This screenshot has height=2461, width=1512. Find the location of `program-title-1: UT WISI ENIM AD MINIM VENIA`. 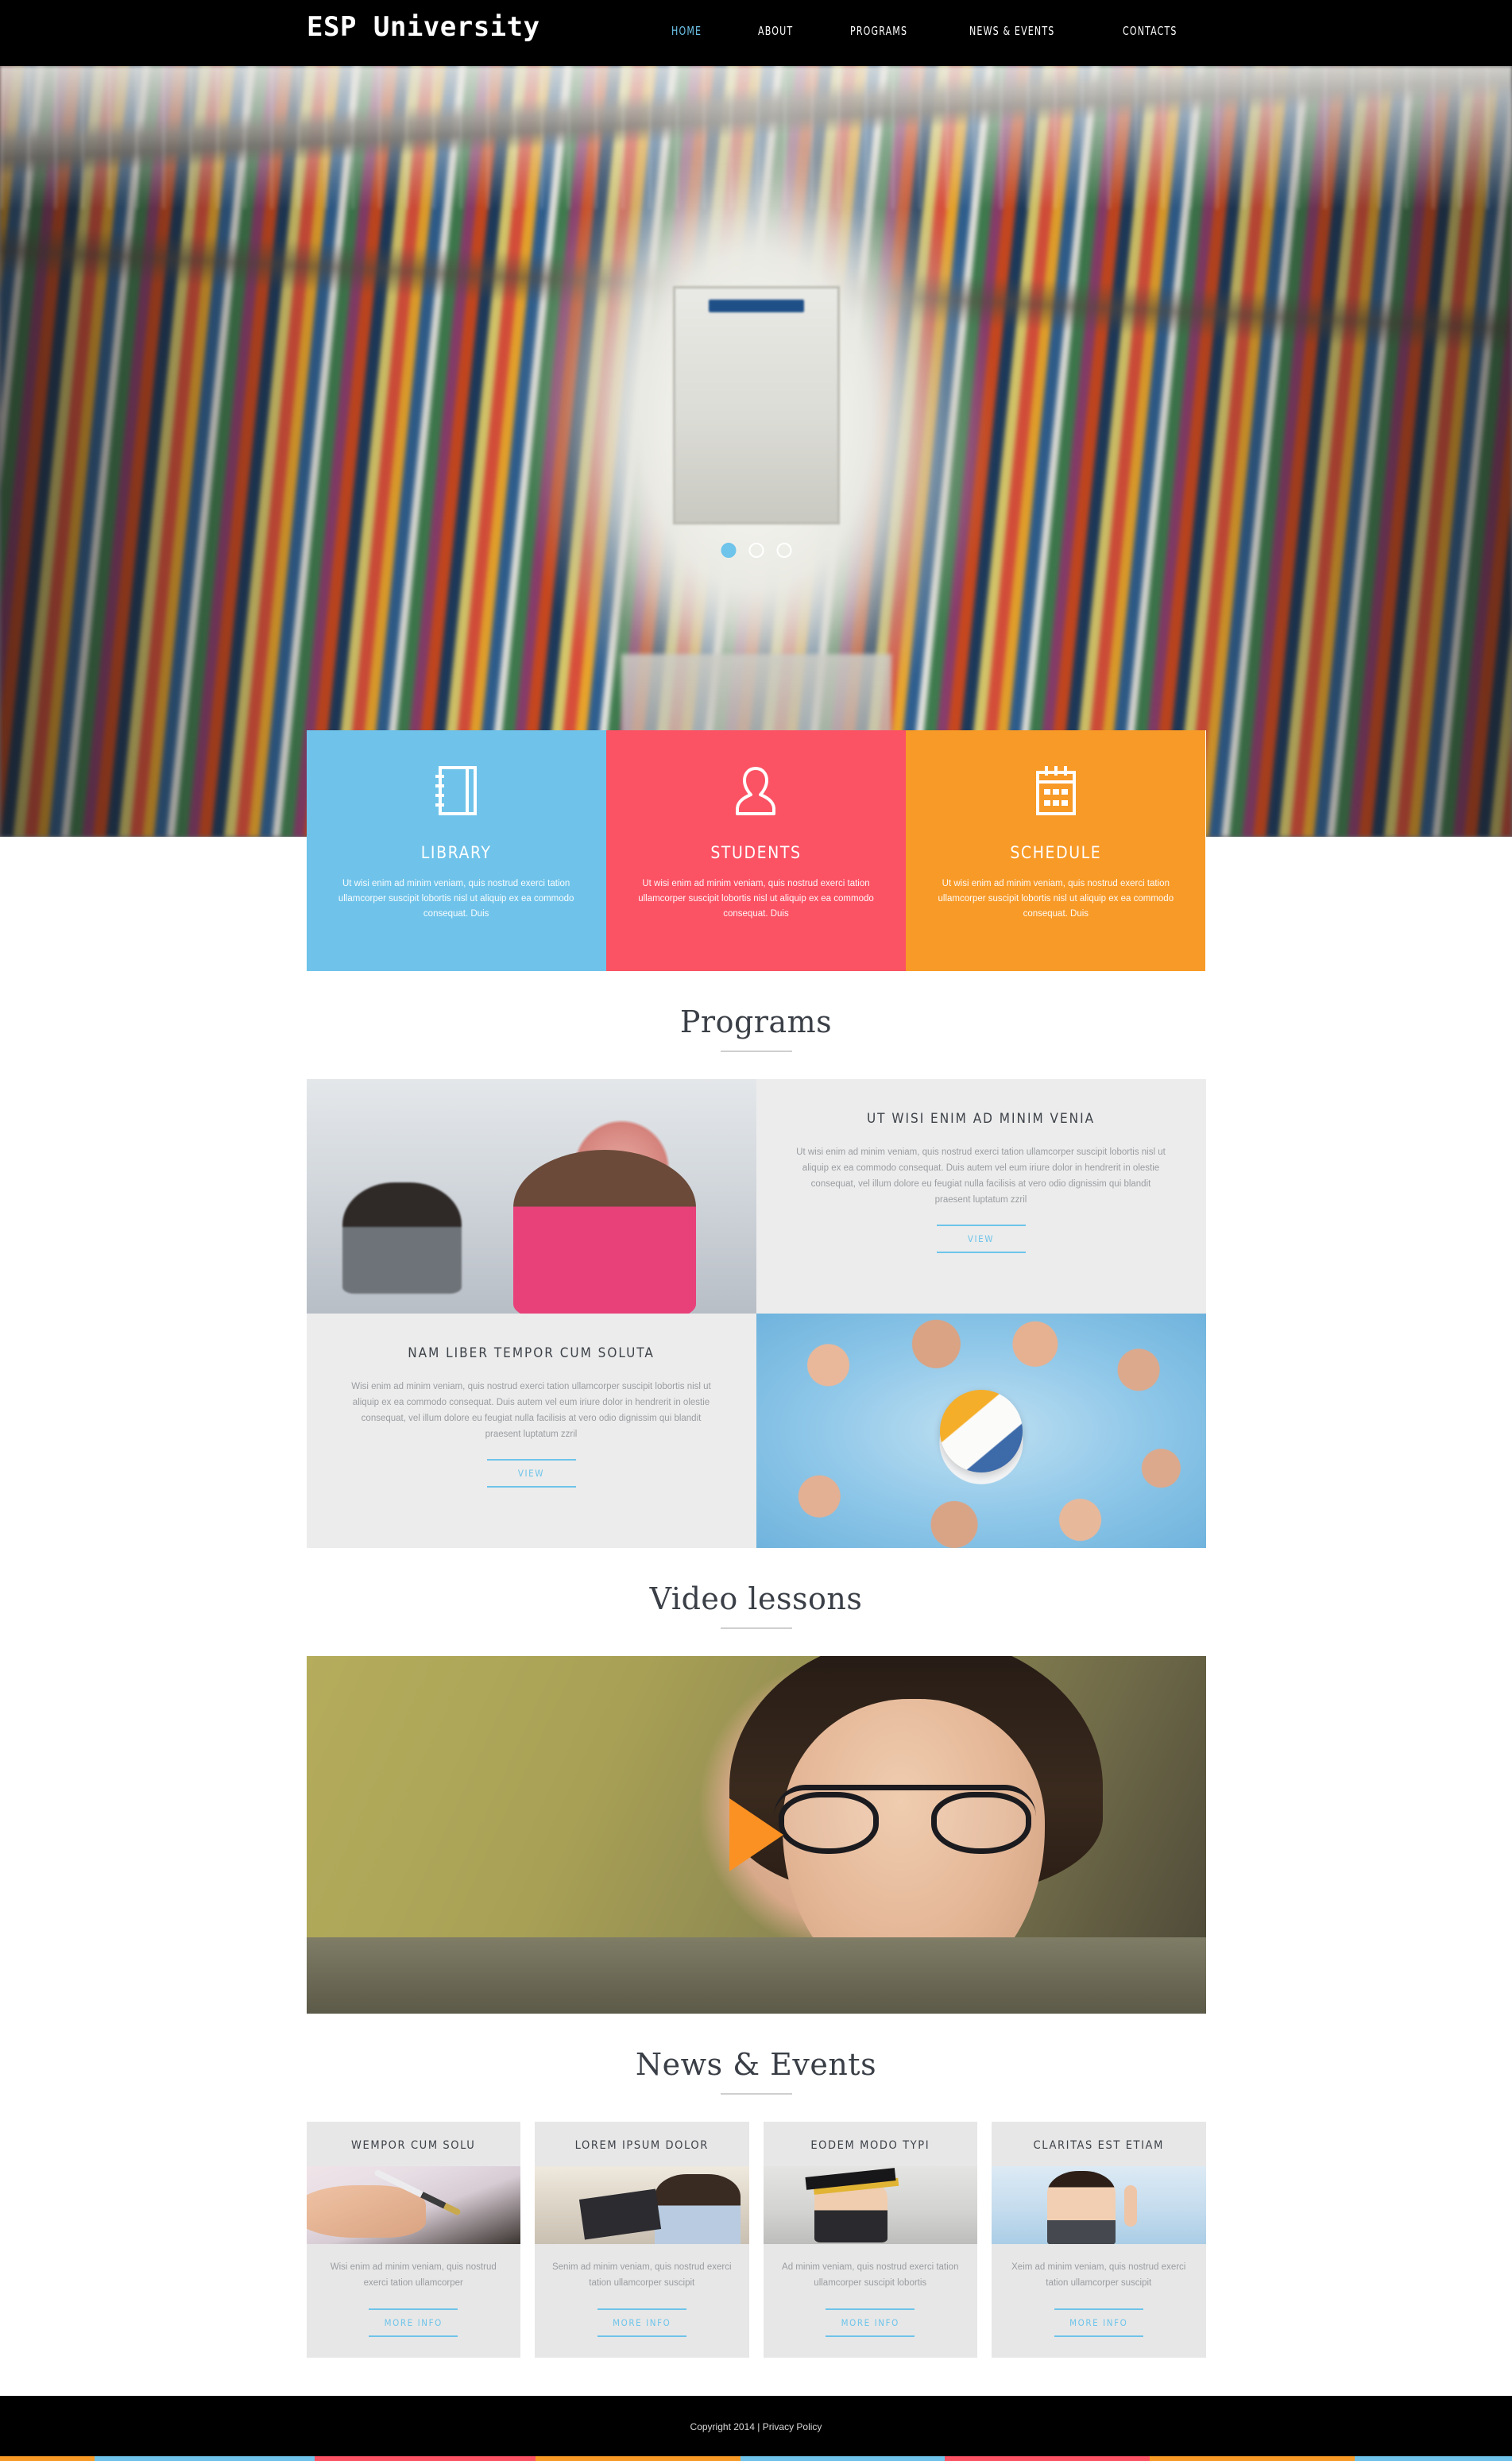

program-title-1: UT WISI ENIM AD MINIM VENIA is located at coordinates (981, 1119).